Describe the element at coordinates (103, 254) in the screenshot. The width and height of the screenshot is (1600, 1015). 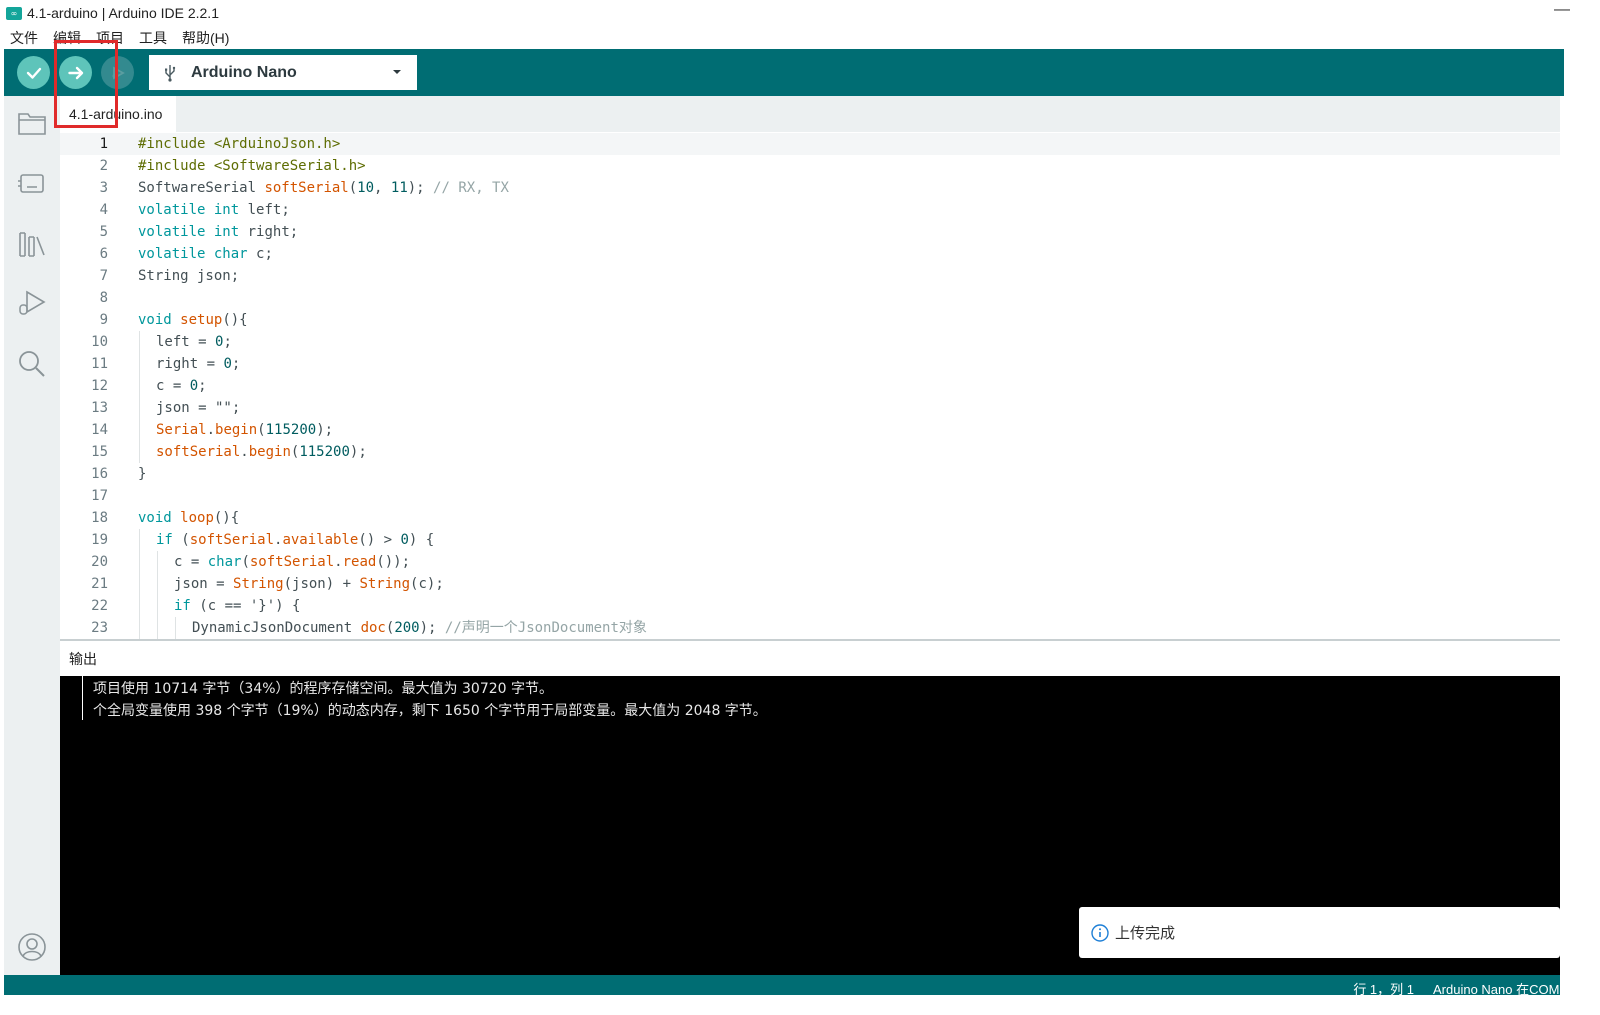
I see `line-number: 6` at that location.